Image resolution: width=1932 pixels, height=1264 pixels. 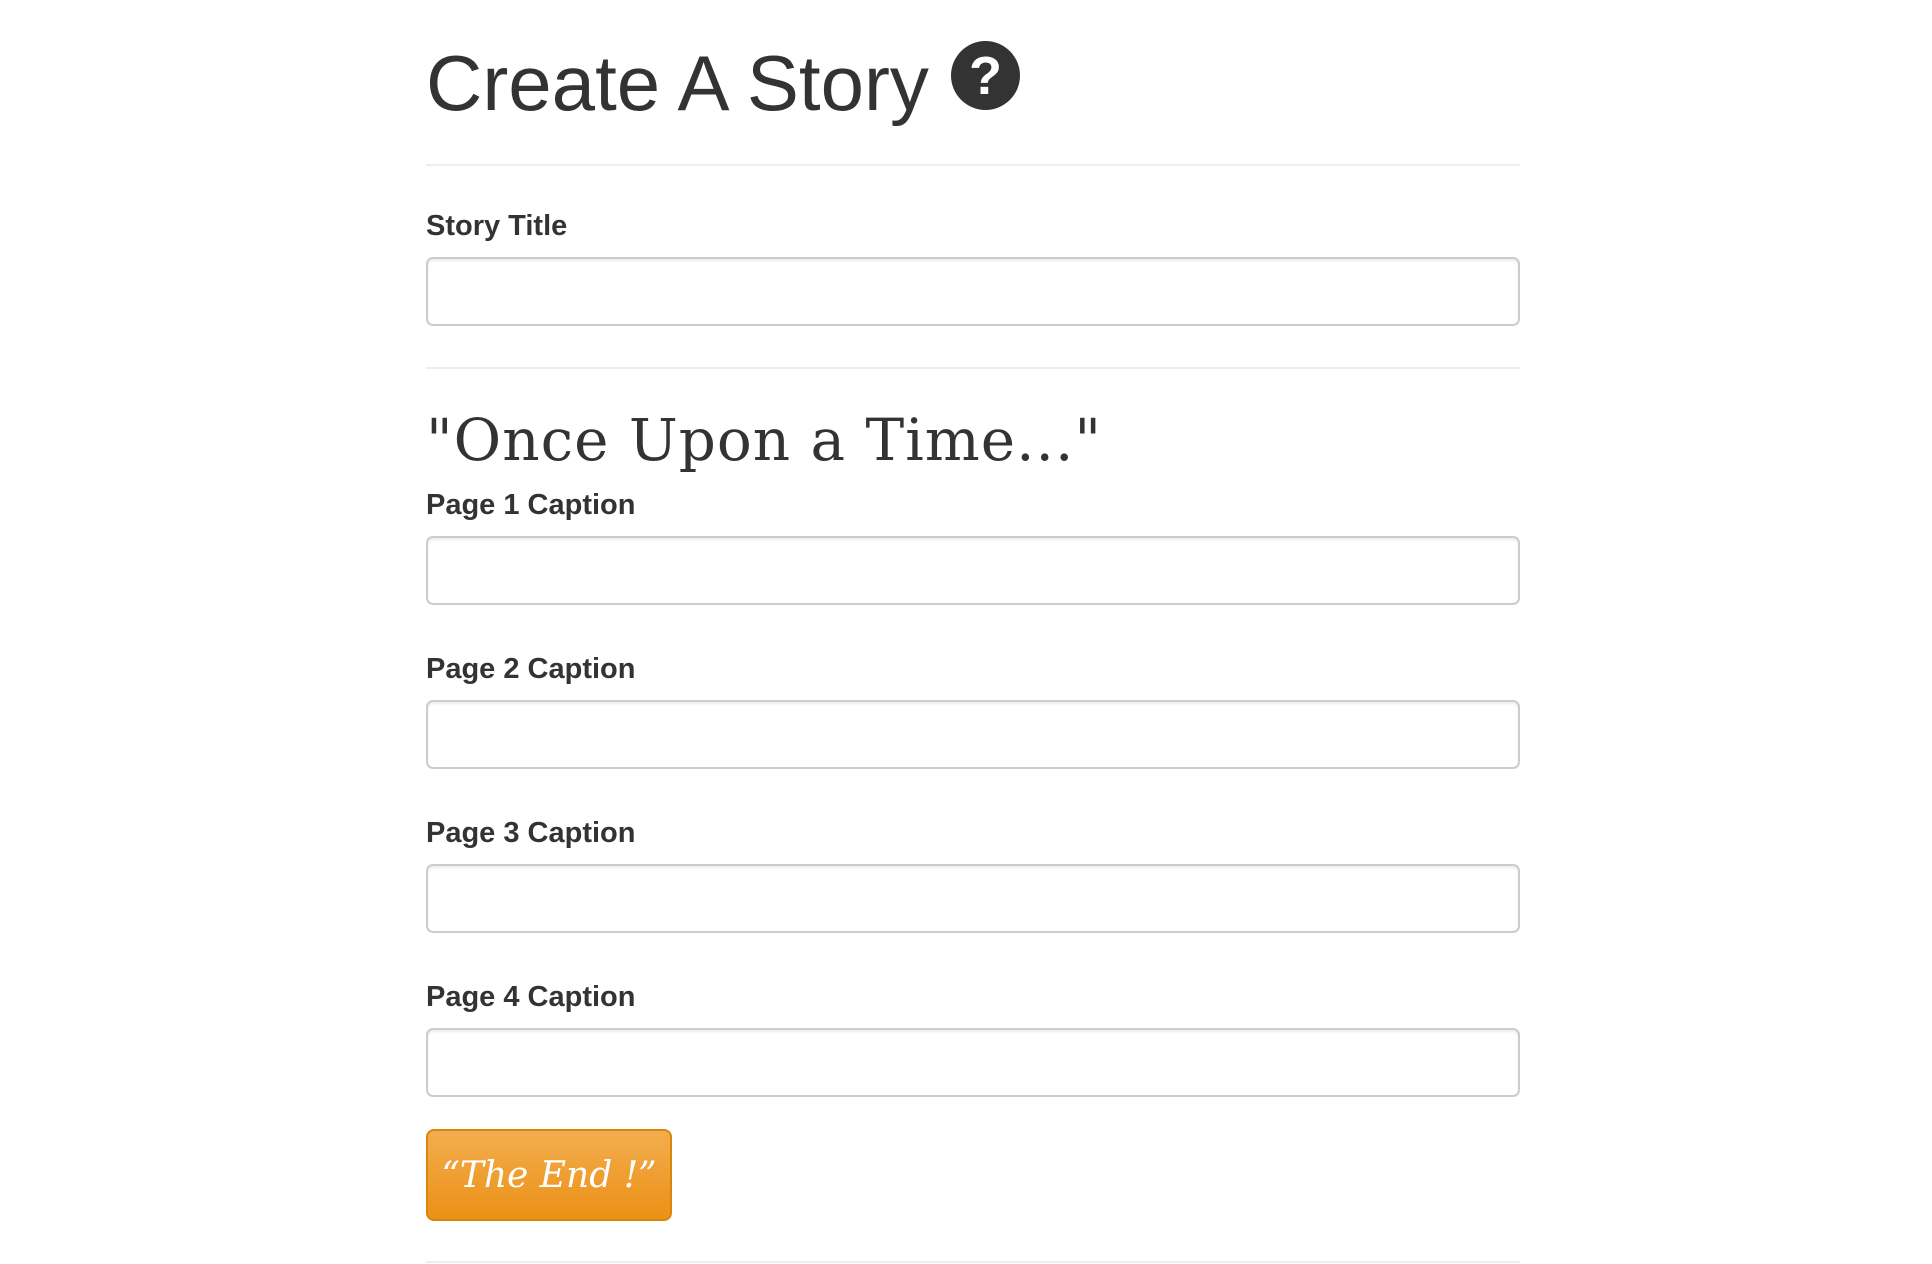 I want to click on page-title: Create A Story ?, so click(x=973, y=63).